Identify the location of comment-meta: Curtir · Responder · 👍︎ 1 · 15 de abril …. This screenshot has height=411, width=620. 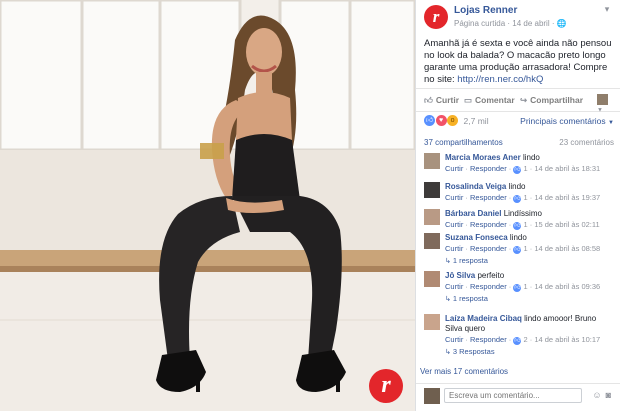
(522, 225).